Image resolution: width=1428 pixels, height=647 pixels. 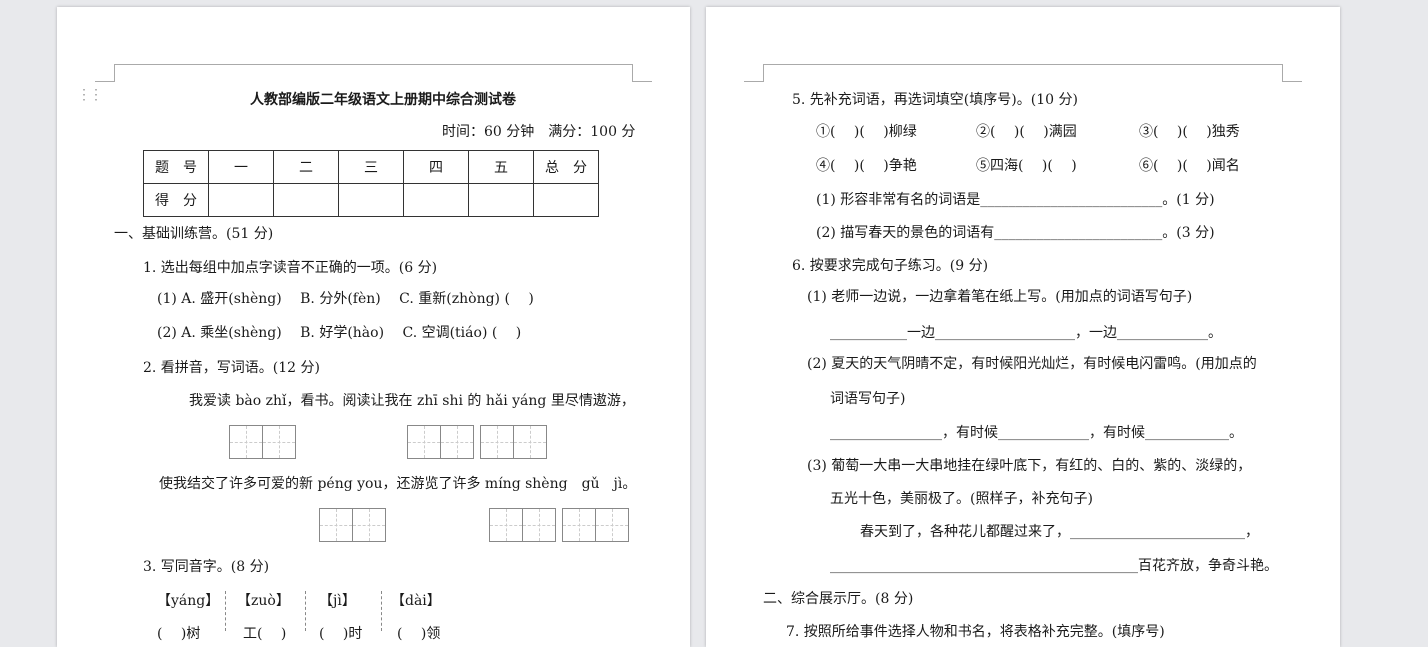 I want to click on page-title: 人教部编版二年级语文上册期中综合测试卷, so click(x=383, y=100).